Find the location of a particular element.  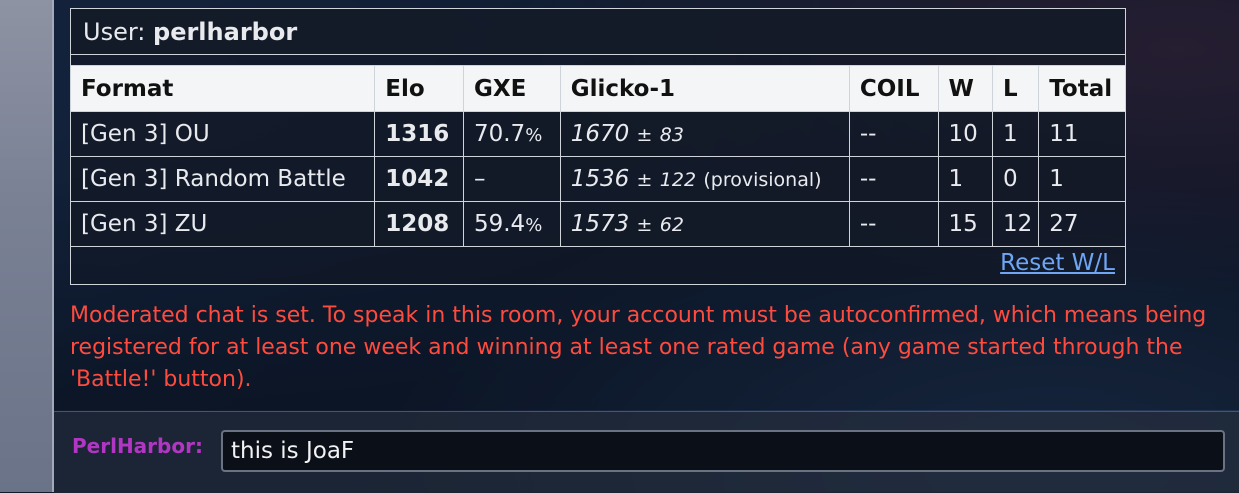

left-panel-edge is located at coordinates (27, 246).